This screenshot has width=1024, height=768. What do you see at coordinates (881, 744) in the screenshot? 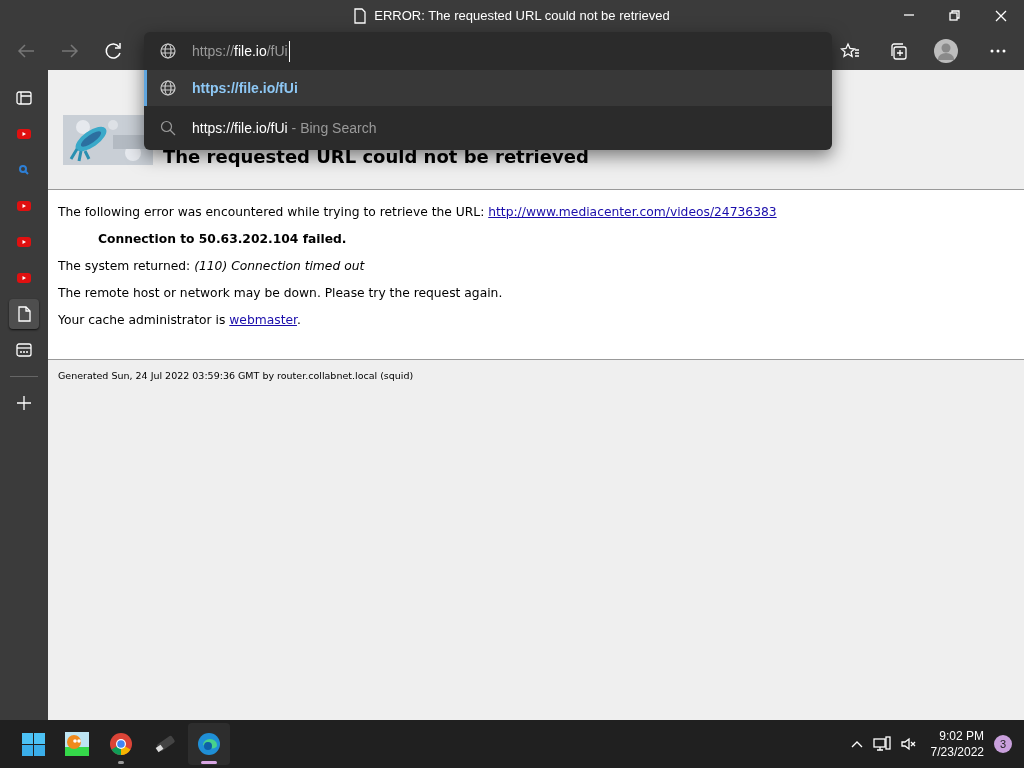
I see `network-icon` at bounding box center [881, 744].